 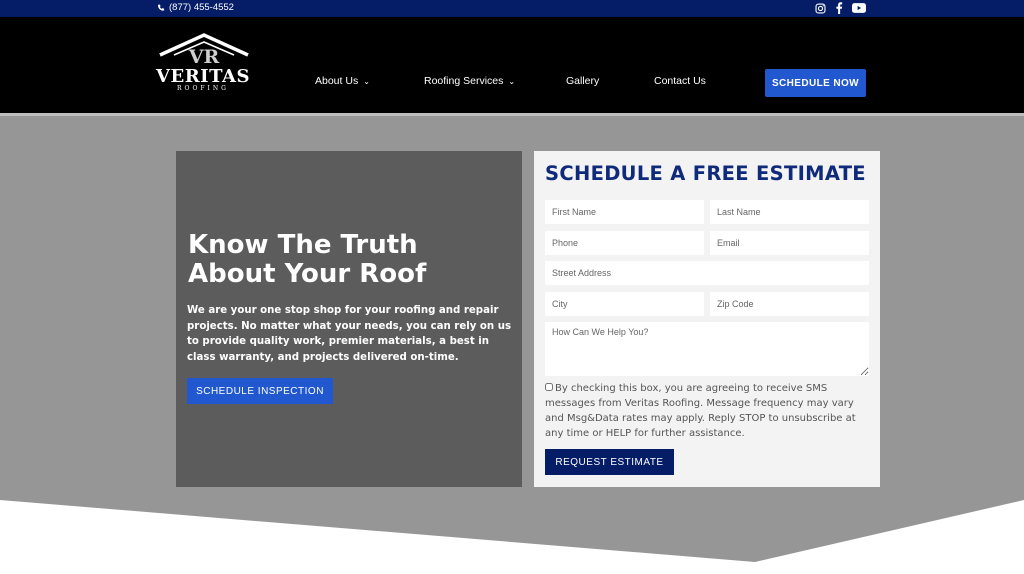 I want to click on email-input, so click(x=789, y=243).